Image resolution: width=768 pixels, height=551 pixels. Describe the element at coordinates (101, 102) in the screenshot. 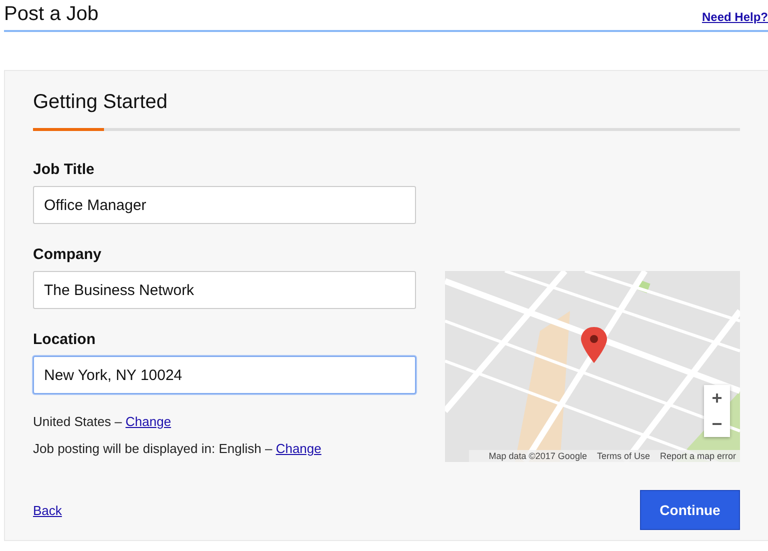

I see `section-title: Getting Started` at that location.